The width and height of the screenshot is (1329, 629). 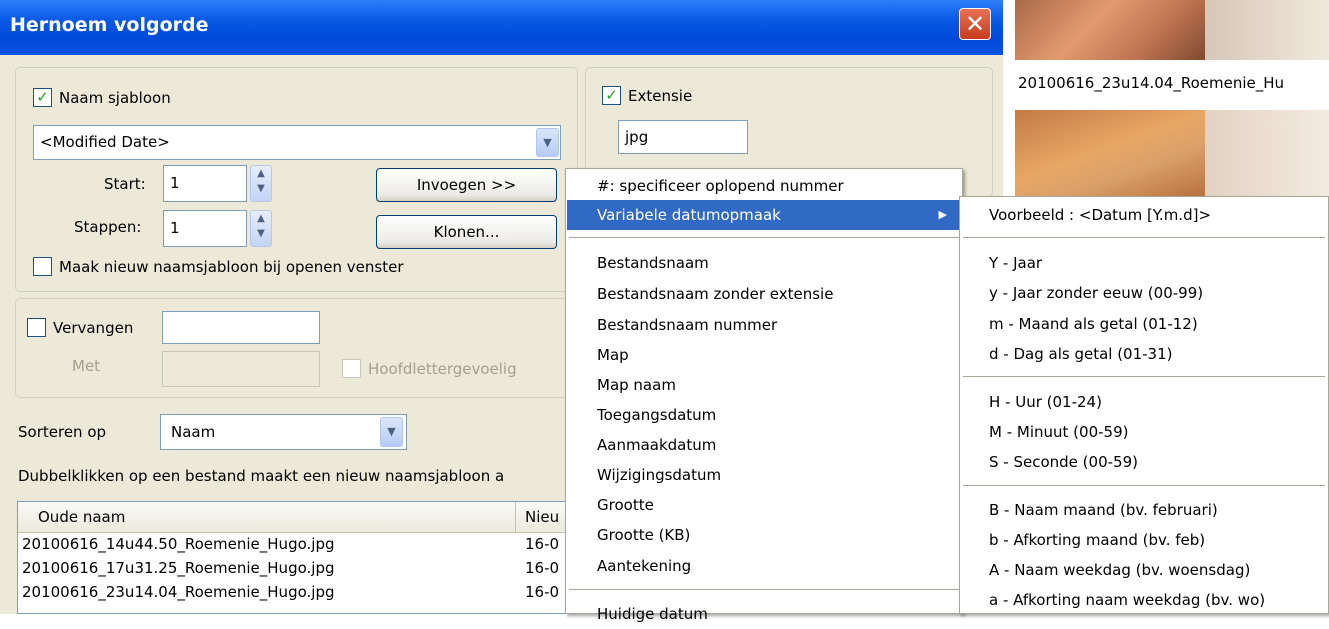 What do you see at coordinates (81, 517) in the screenshot?
I see `column-header-old-name: Oude naam` at bounding box center [81, 517].